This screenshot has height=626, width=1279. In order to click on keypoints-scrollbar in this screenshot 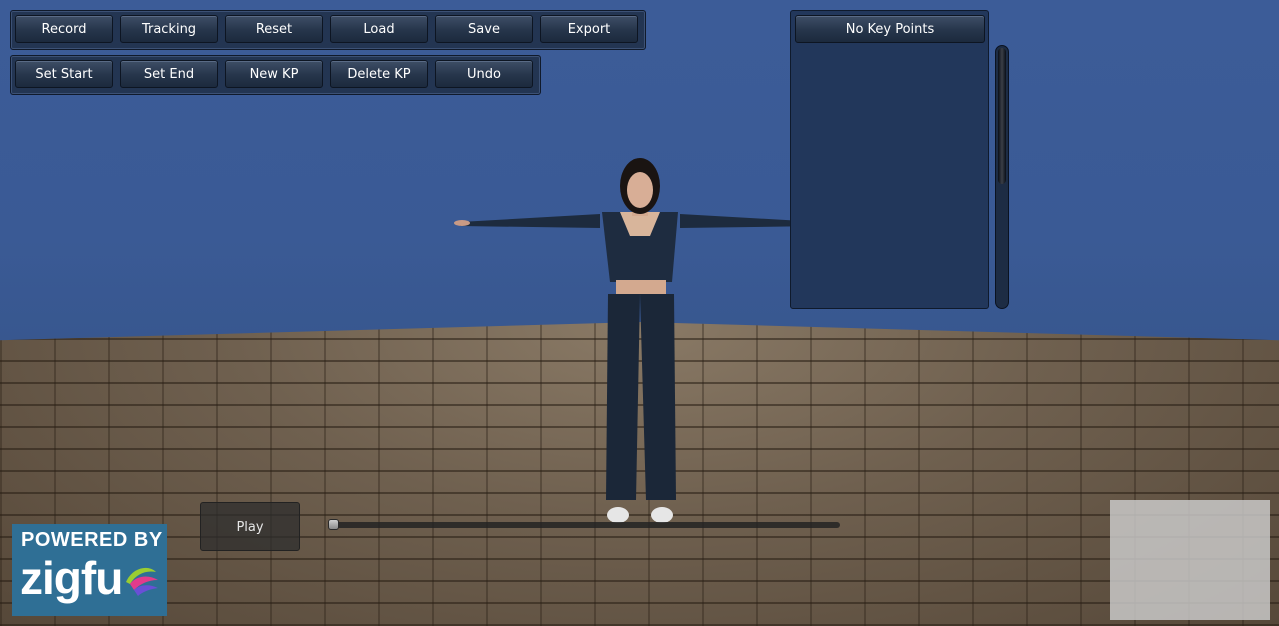, I will do `click(1002, 177)`.